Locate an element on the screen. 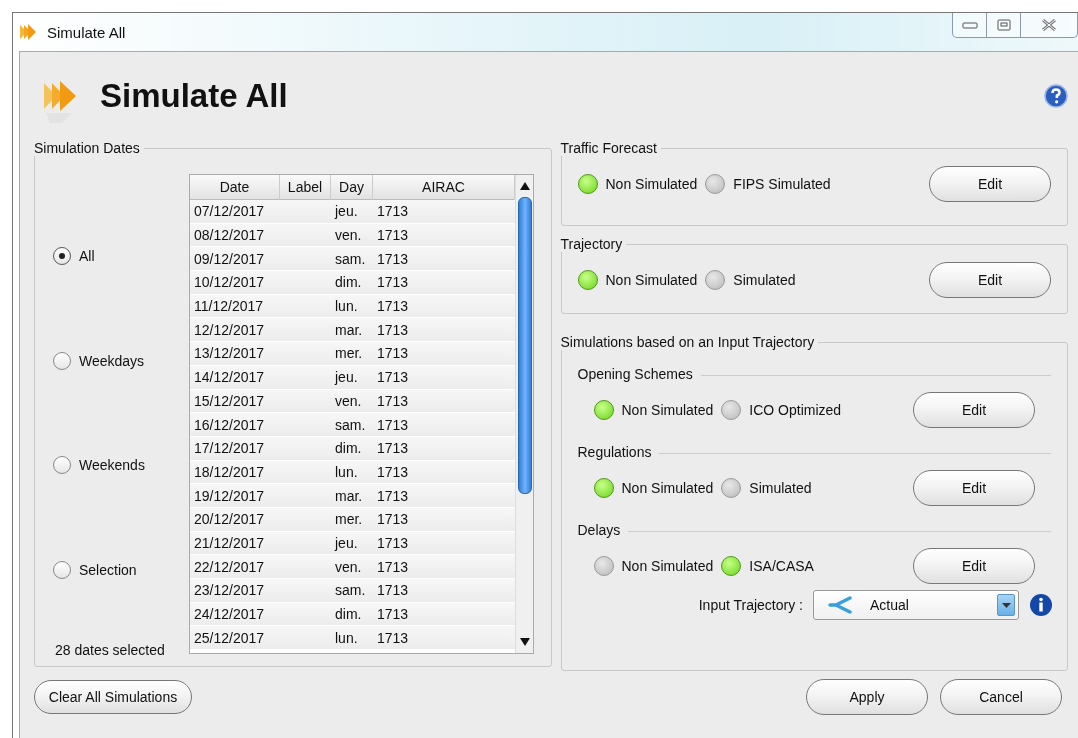 Image resolution: width=1078 pixels, height=738 pixels. window-title: Simulate All is located at coordinates (86, 32).